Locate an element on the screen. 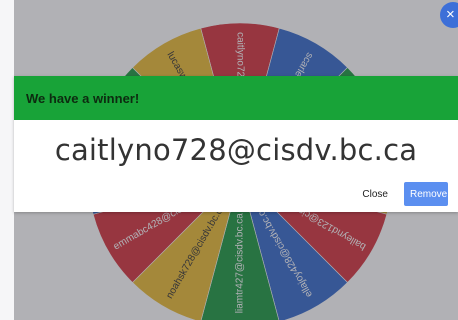 This screenshot has width=458, height=320. dialog-actions: Close Remove is located at coordinates (405, 194).